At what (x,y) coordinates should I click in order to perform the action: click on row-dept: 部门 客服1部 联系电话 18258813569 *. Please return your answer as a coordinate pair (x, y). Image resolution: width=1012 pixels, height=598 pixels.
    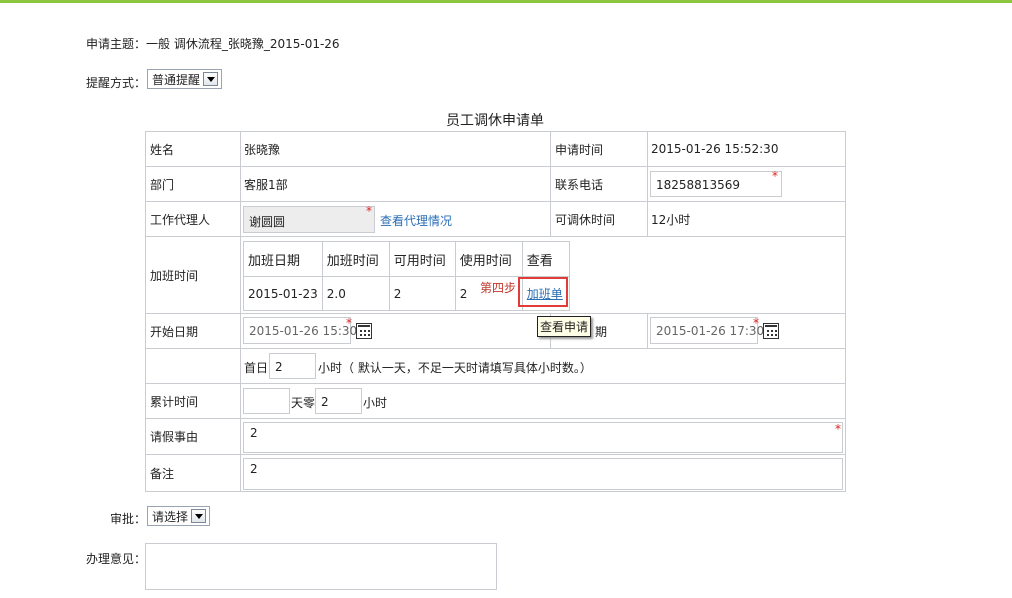
    Looking at the image, I should click on (495, 184).